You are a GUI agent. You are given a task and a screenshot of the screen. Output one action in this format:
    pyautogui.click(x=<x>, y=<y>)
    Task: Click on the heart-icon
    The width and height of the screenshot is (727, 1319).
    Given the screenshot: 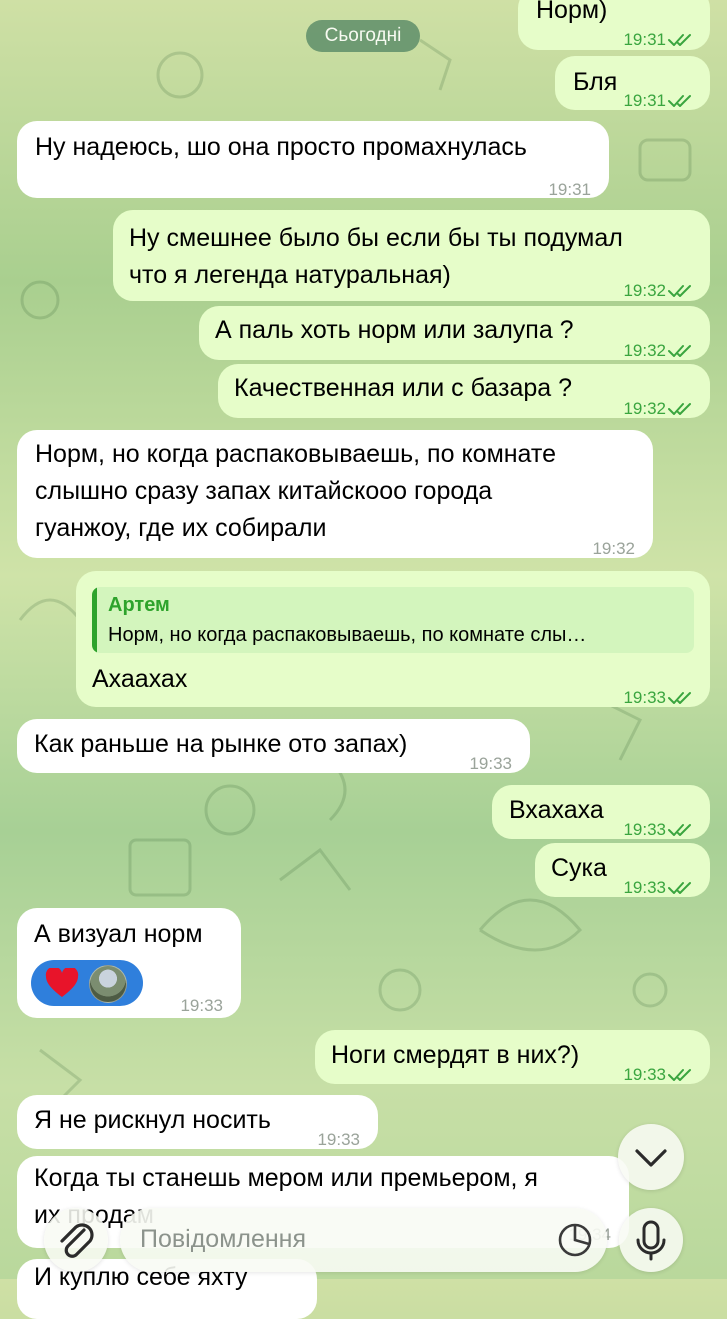 What is the action you would take?
    pyautogui.click(x=62, y=982)
    